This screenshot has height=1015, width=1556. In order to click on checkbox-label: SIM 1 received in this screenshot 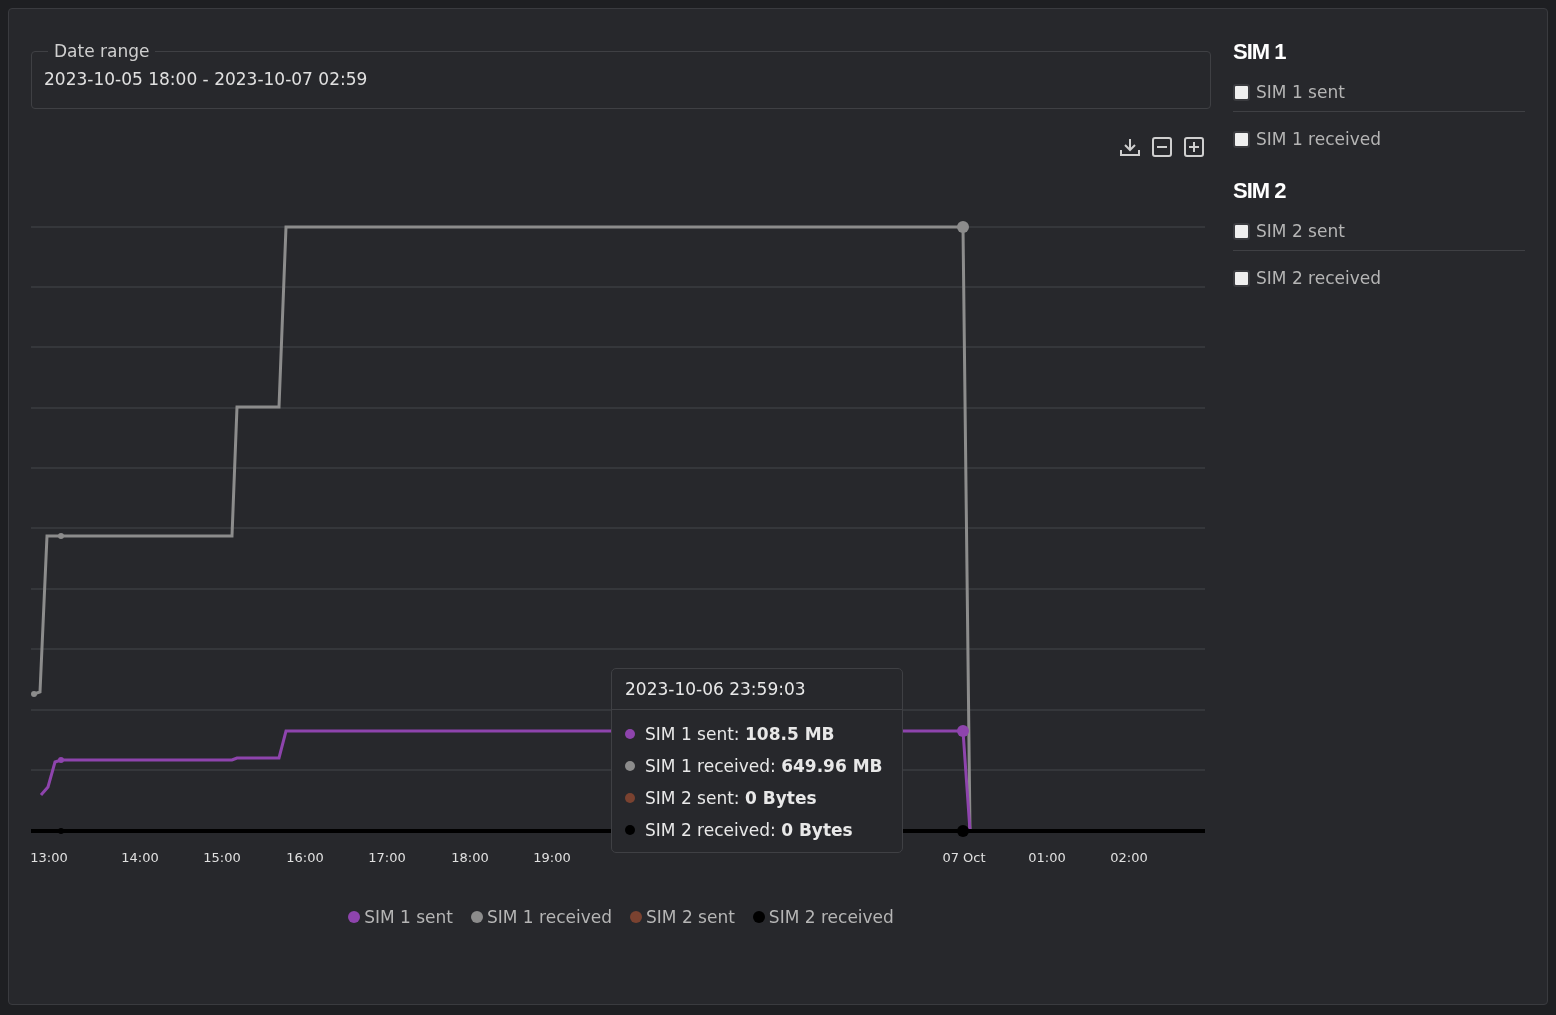, I will do `click(1318, 139)`.